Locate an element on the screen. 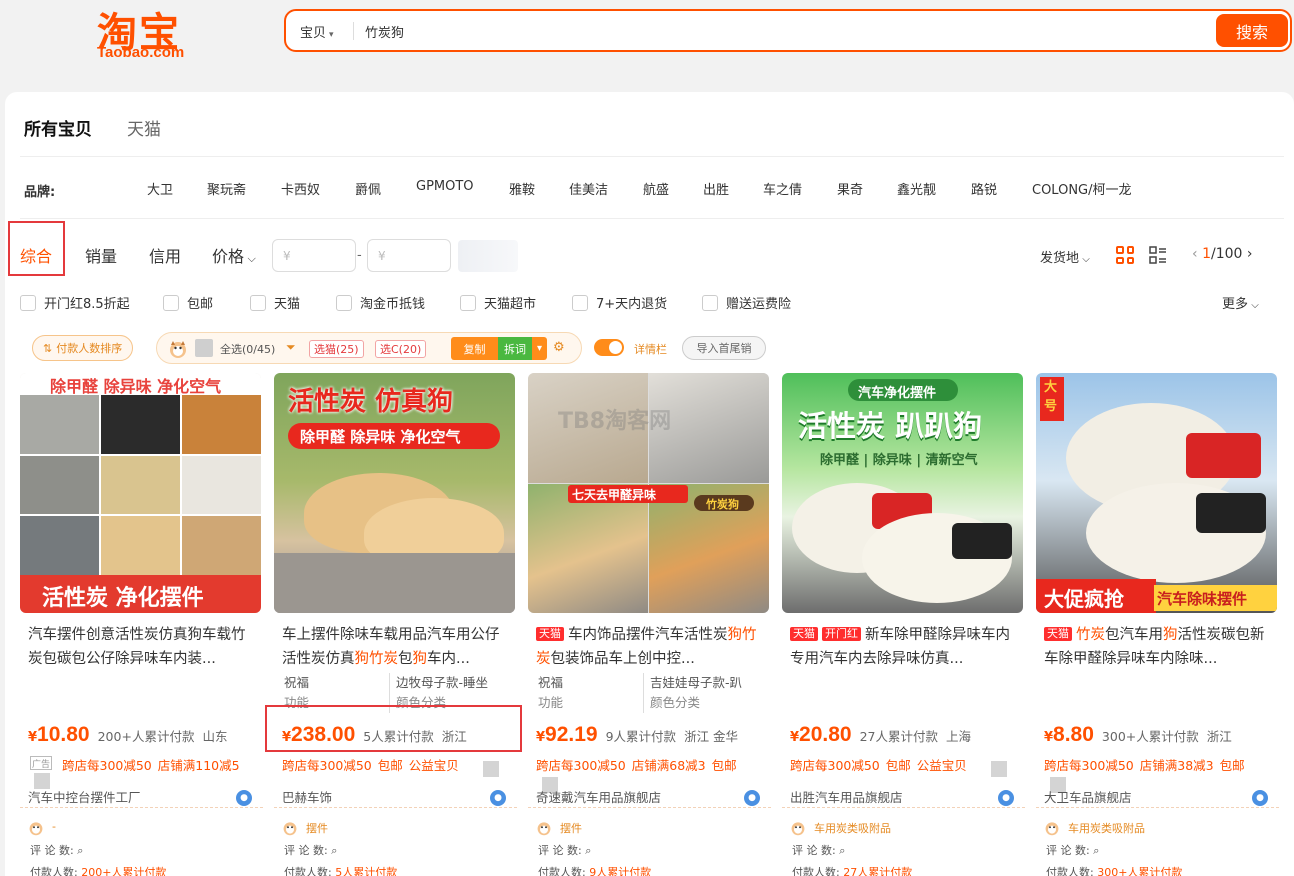  pay-label: 付款人数: is located at coordinates (816, 871).